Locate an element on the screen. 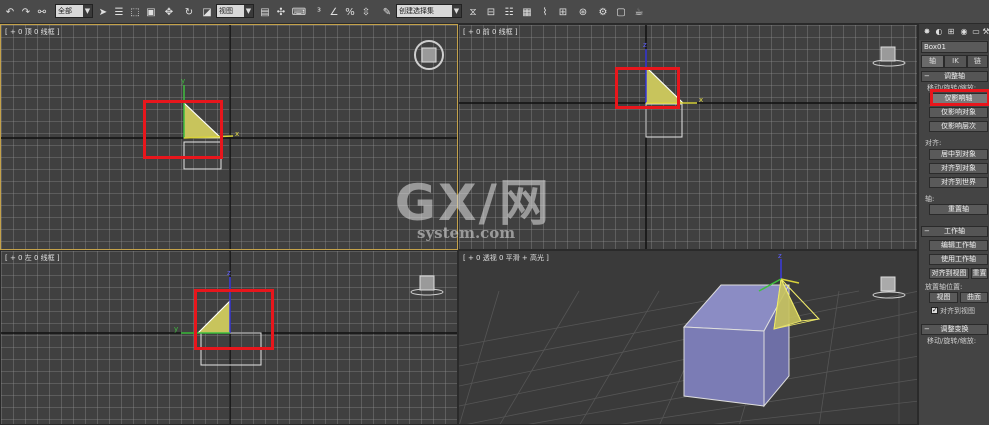  scale-icon: ◪ is located at coordinates (207, 12).